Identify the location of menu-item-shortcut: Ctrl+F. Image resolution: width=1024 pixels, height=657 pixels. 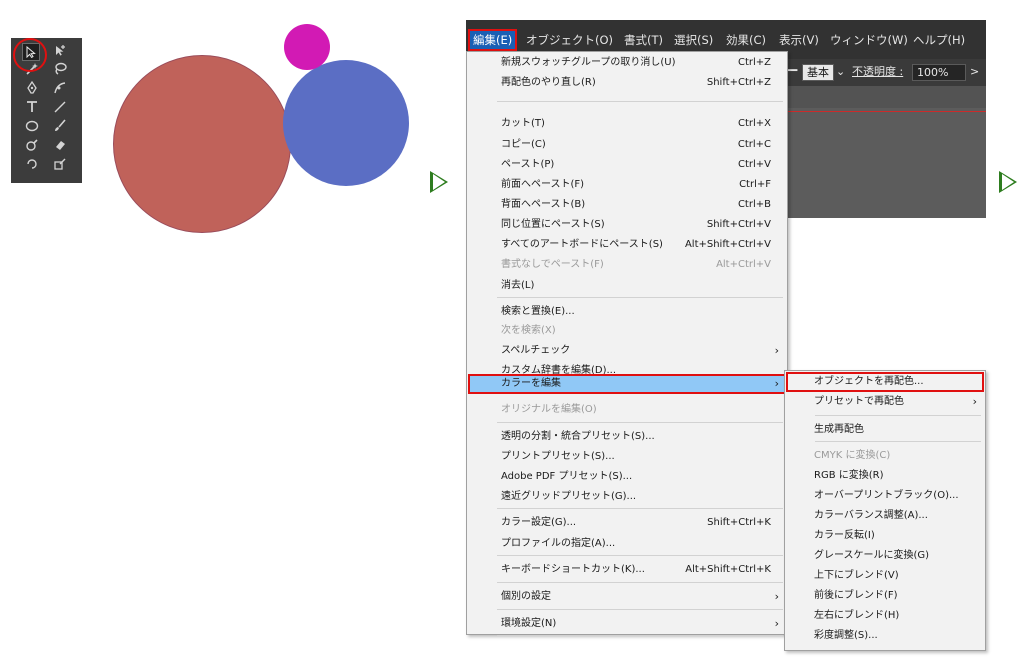
(755, 184).